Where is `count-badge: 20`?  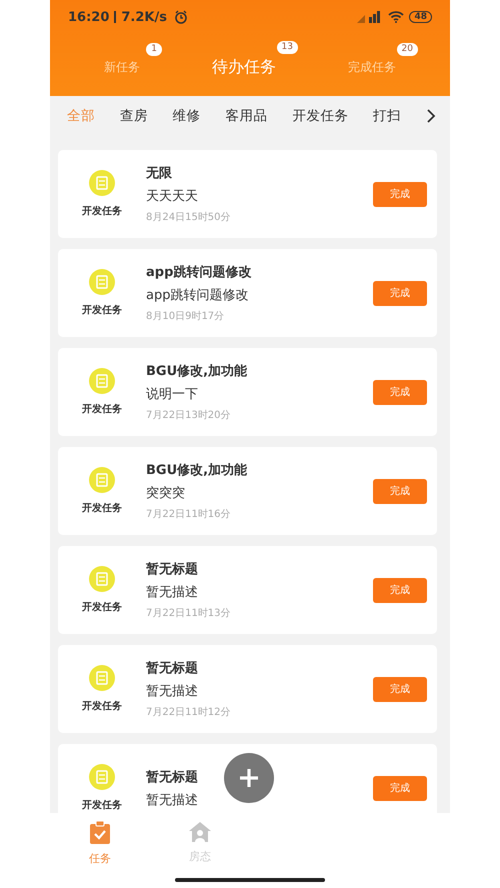 count-badge: 20 is located at coordinates (407, 49).